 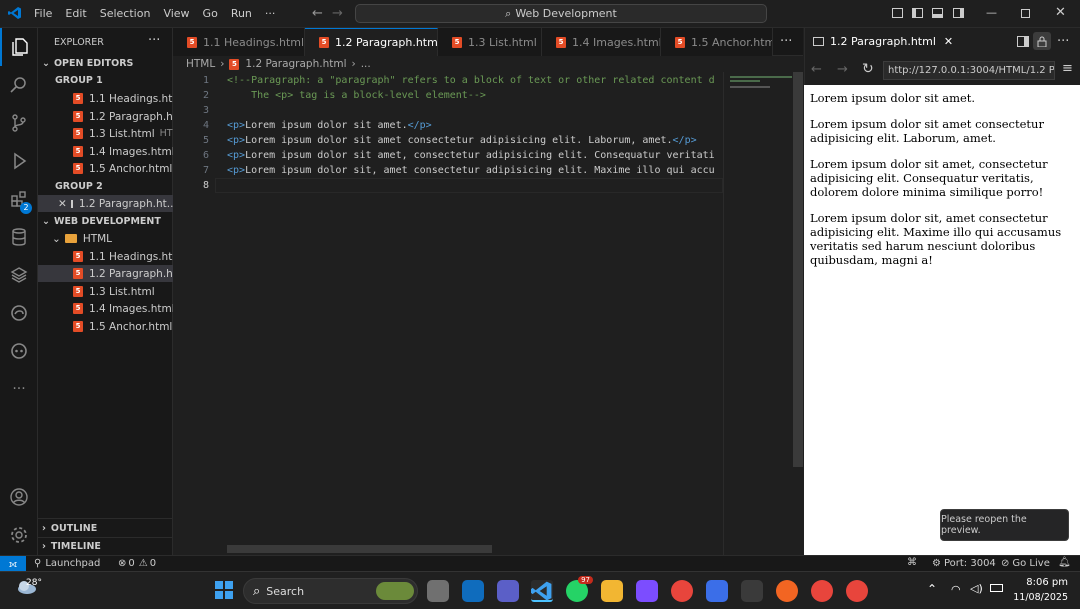 What do you see at coordinates (561, 13) in the screenshot?
I see `command-center-search: ⌕ Web Development` at bounding box center [561, 13].